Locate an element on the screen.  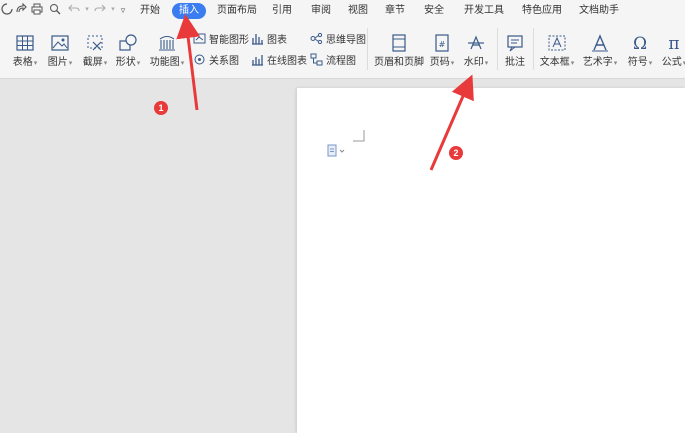
header-footer-button: 页眉和页脚 is located at coordinates (399, 50).